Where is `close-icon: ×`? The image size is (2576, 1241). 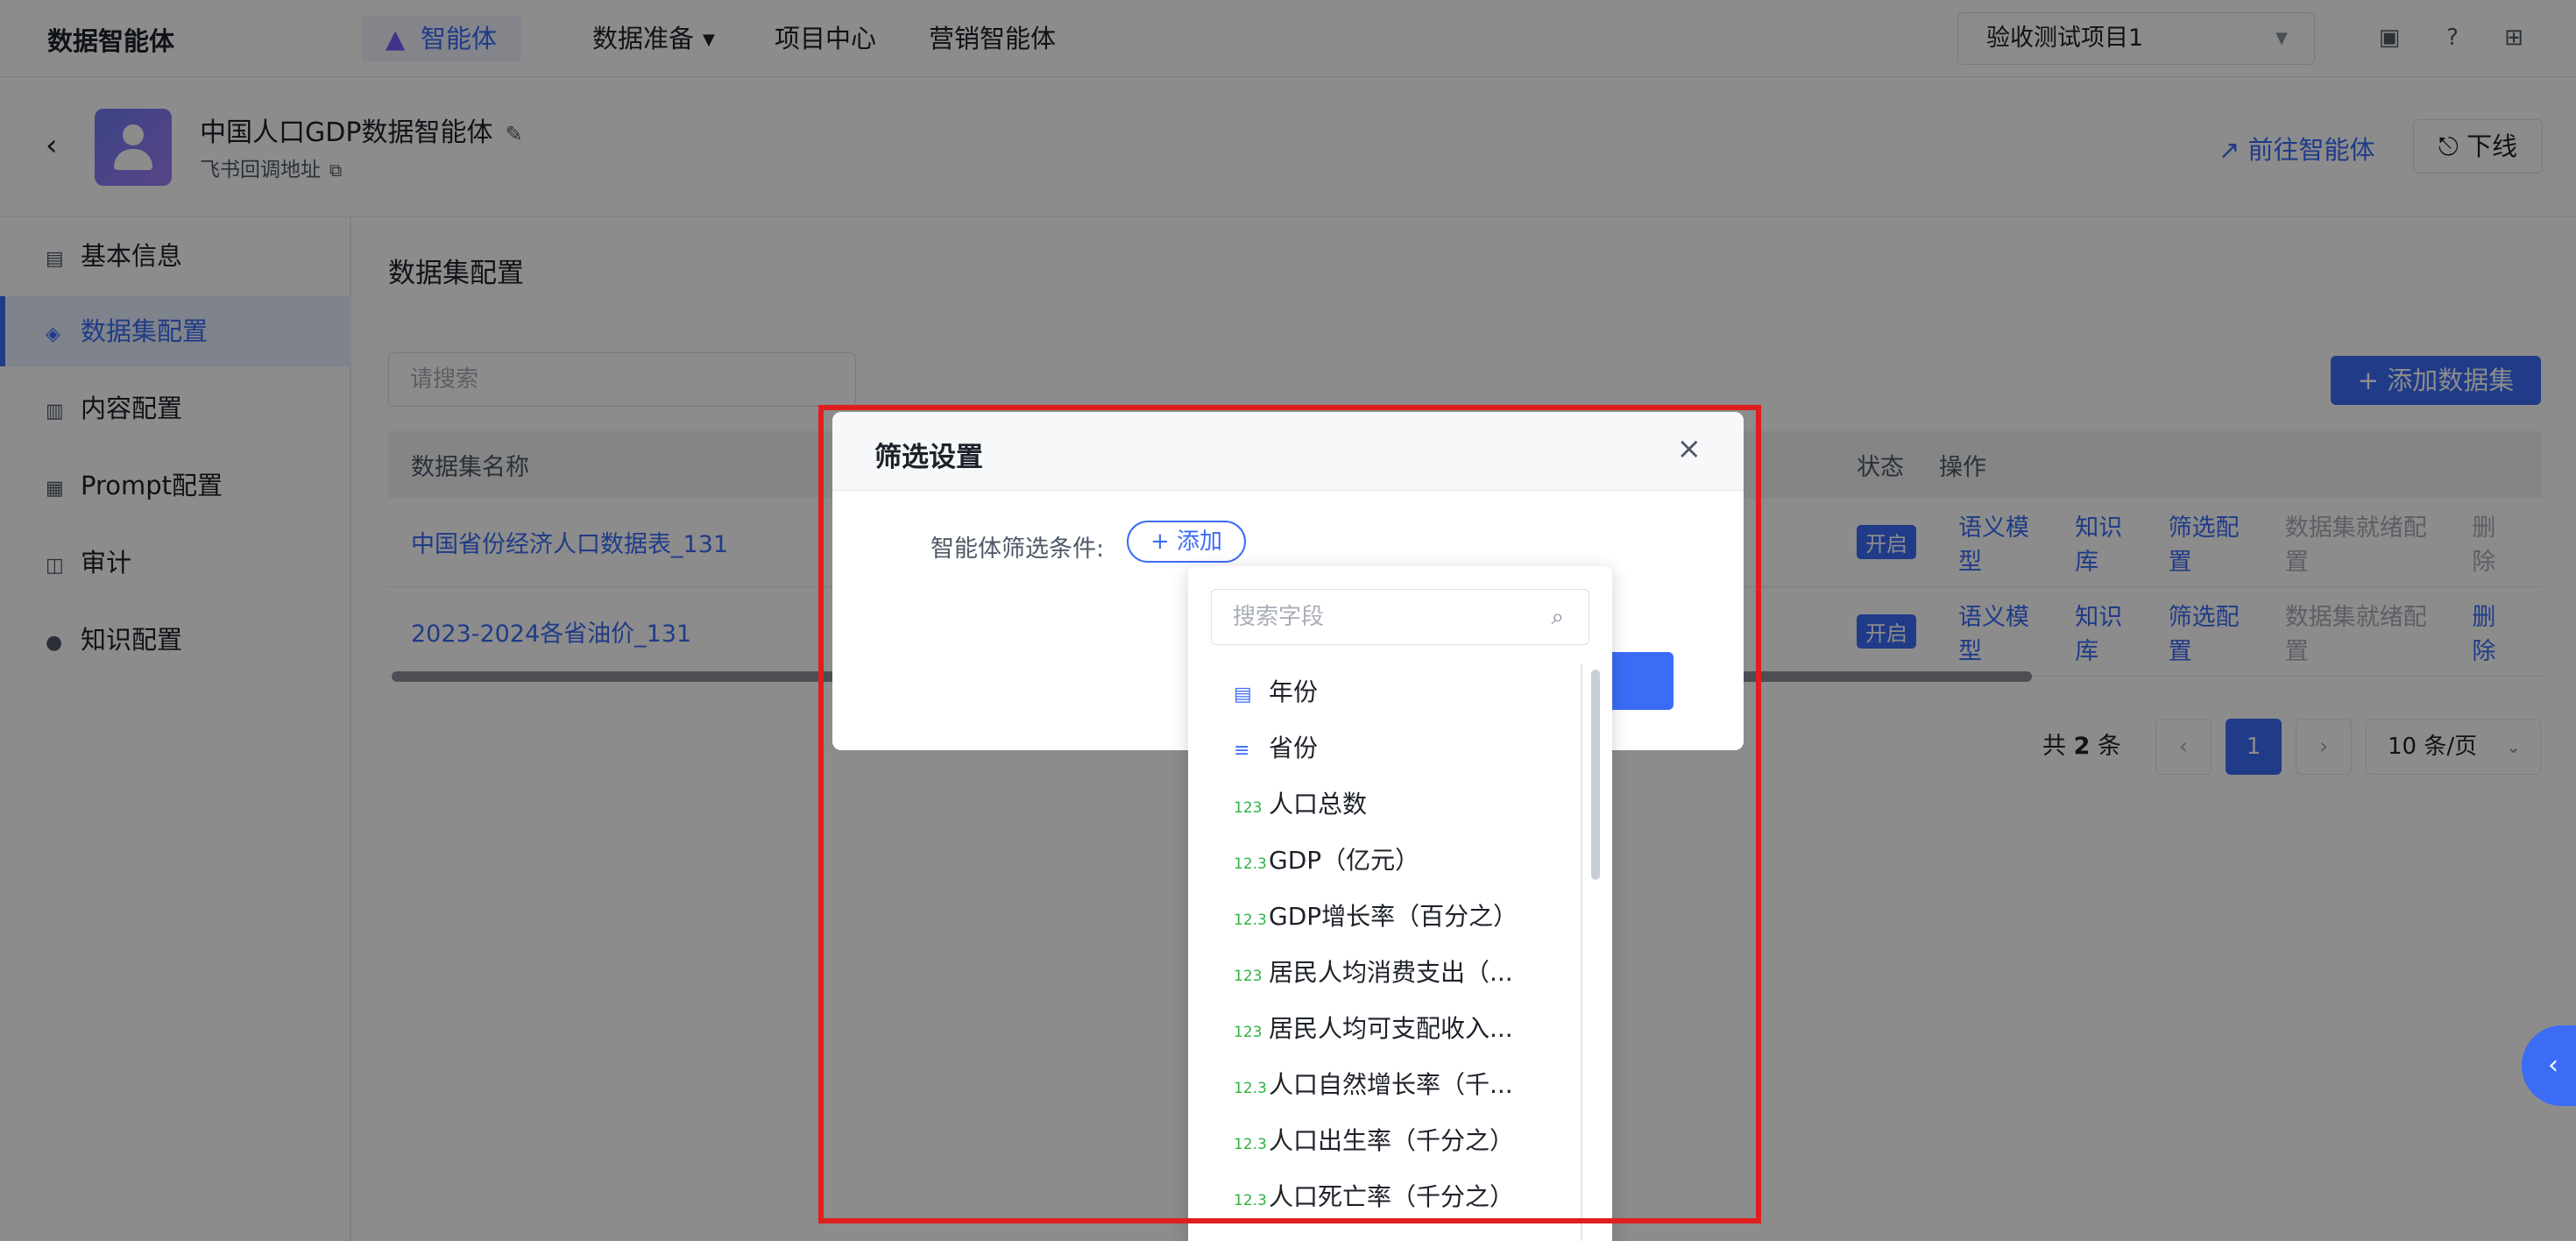 close-icon: × is located at coordinates (1689, 448).